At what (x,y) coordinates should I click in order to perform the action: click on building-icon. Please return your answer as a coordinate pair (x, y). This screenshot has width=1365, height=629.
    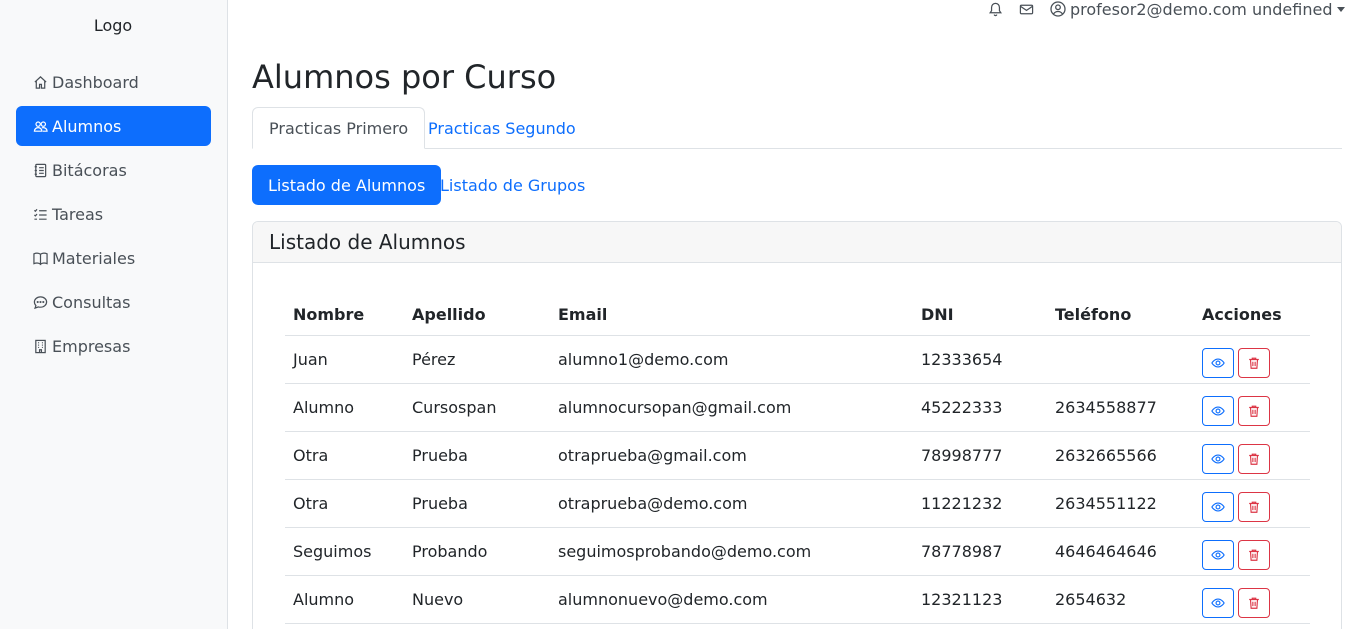
    Looking at the image, I should click on (40, 346).